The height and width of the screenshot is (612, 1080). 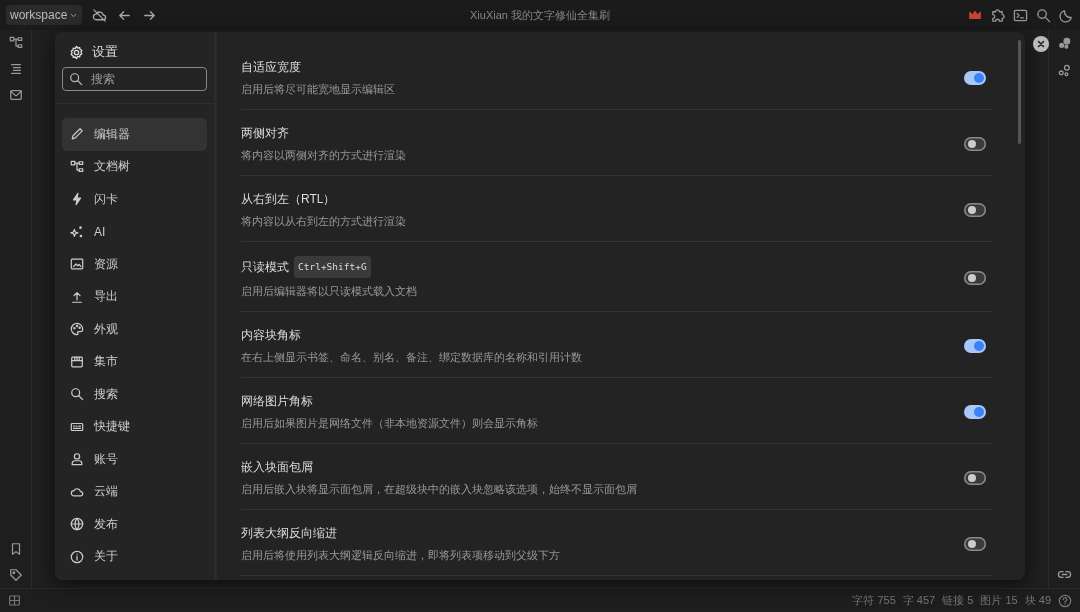 I want to click on settings-nav-item: 文档树, so click(x=134, y=166).